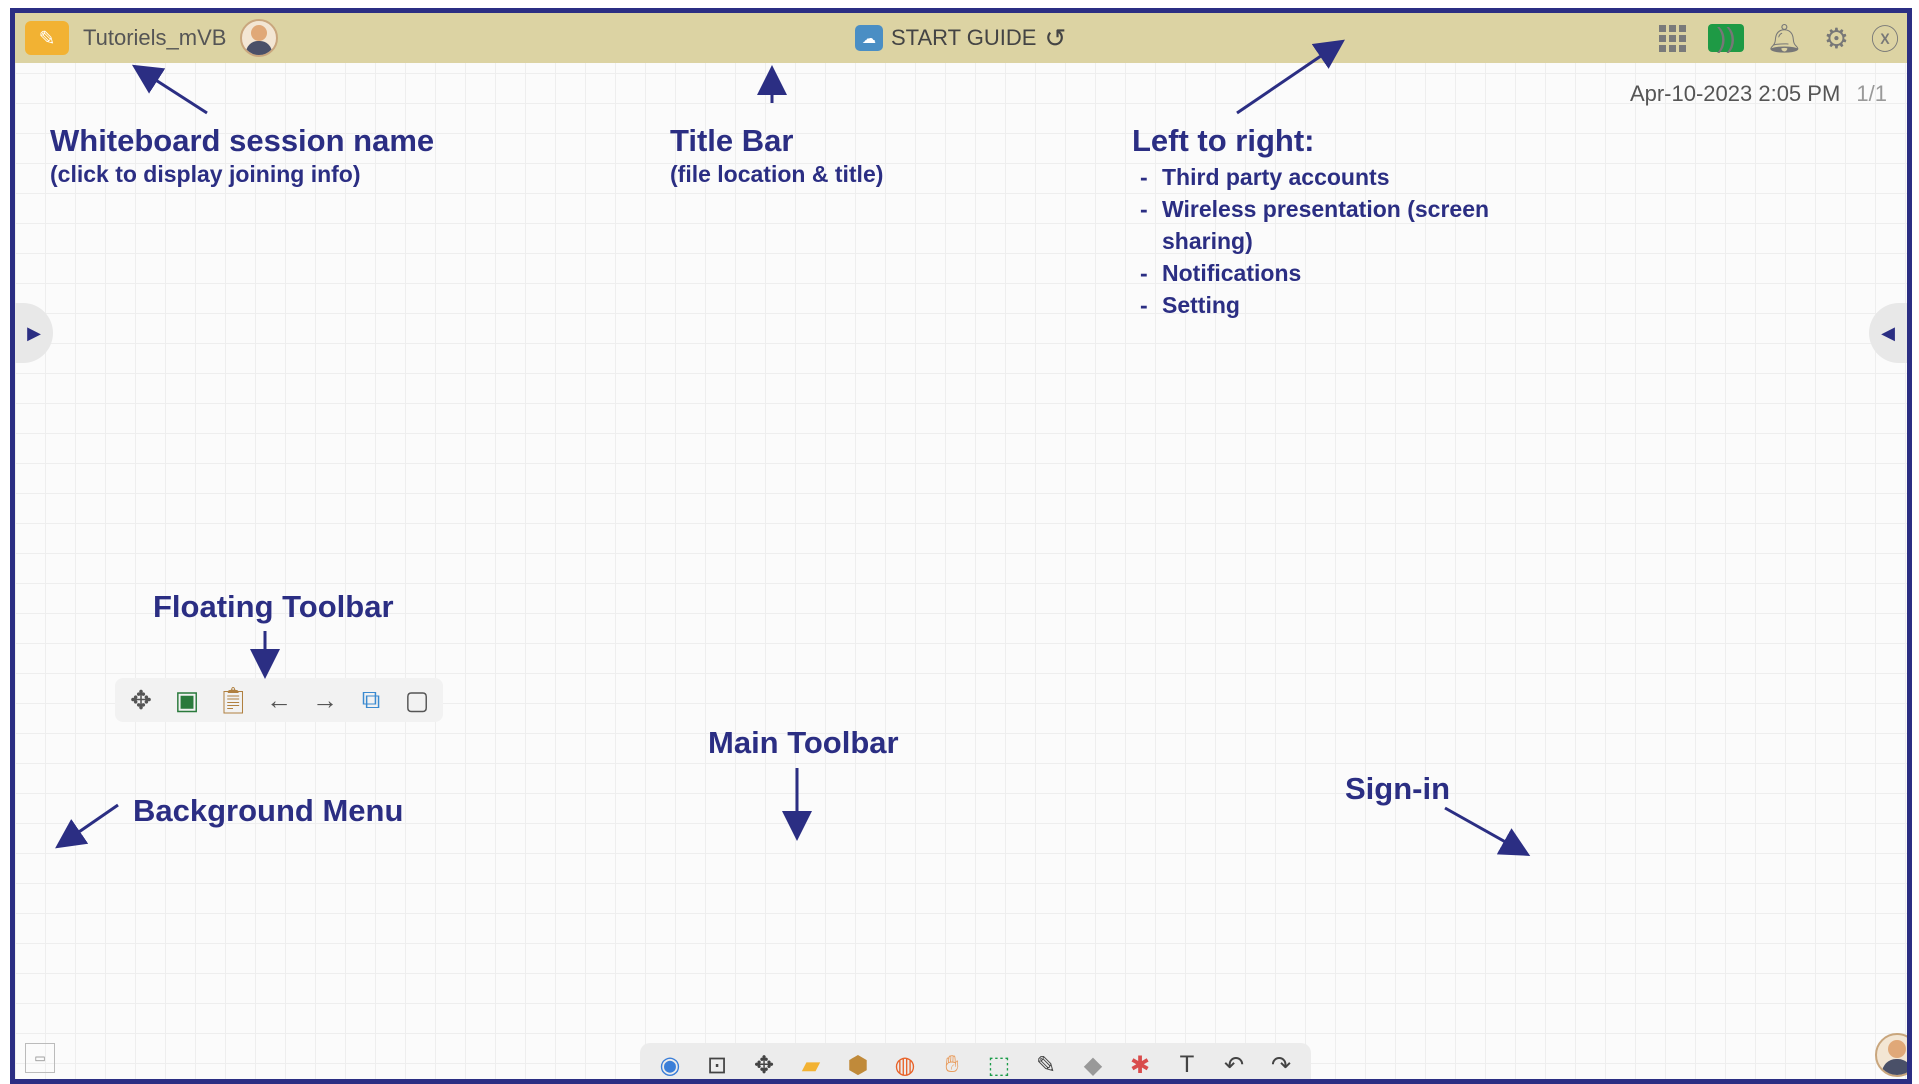  I want to click on arrow-to-background, so click(87, 826).